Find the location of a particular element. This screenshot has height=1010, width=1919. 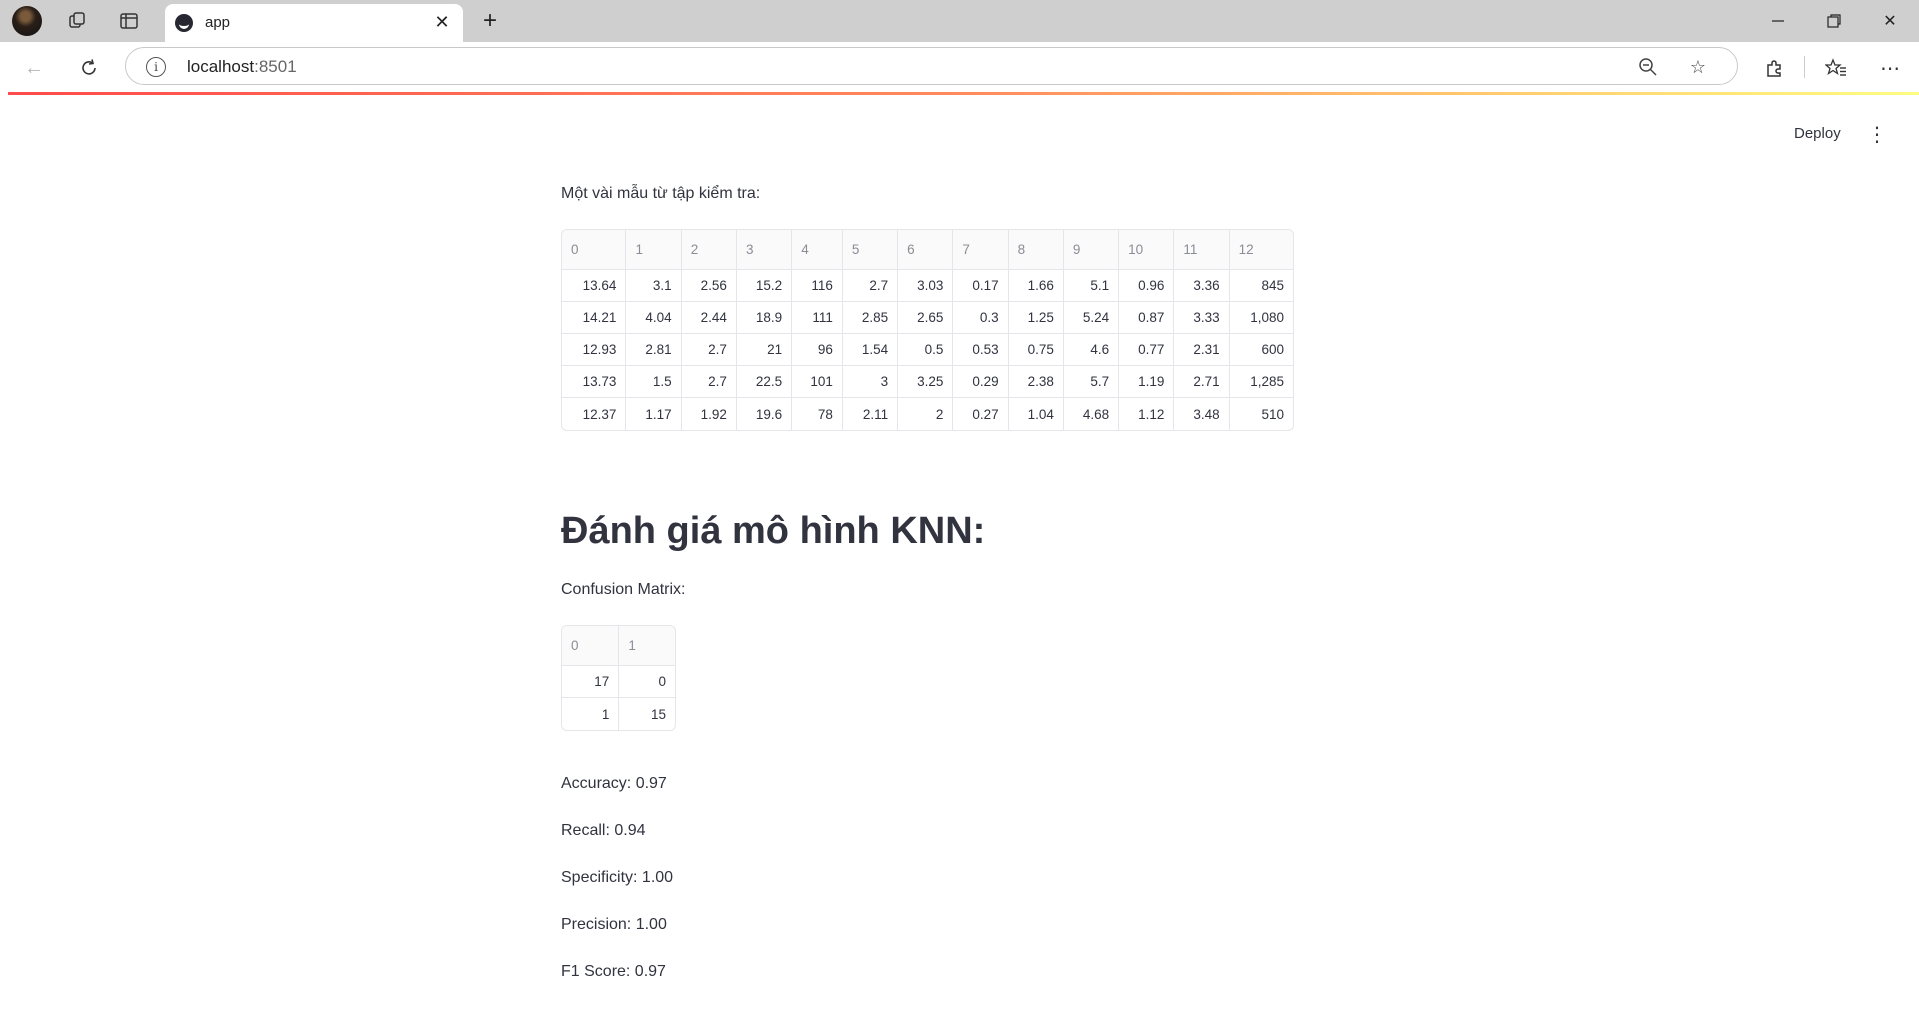

favorites-icon is located at coordinates (1836, 68).